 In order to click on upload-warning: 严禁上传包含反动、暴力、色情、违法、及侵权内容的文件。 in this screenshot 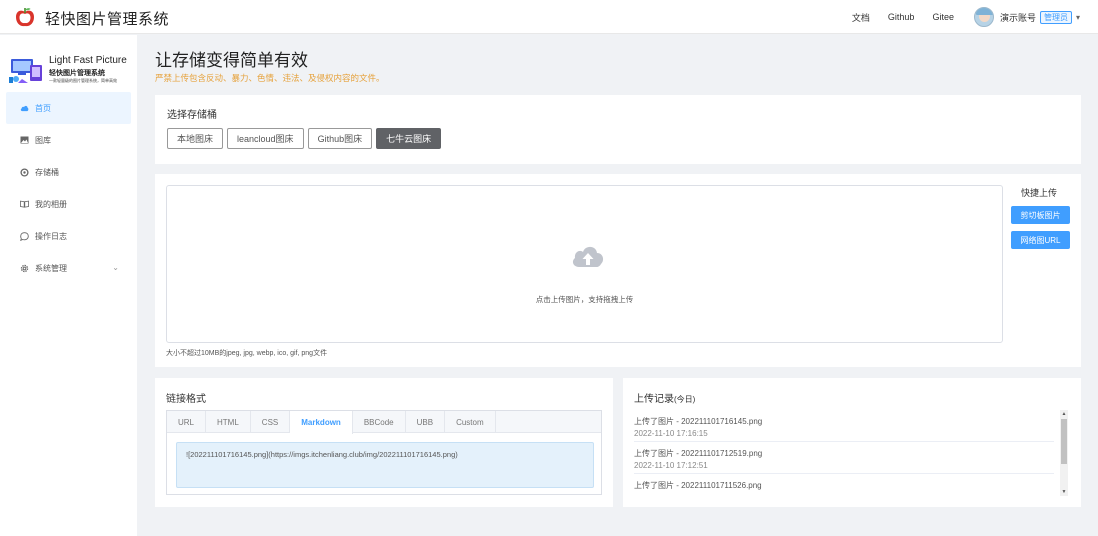, I will do `click(270, 78)`.